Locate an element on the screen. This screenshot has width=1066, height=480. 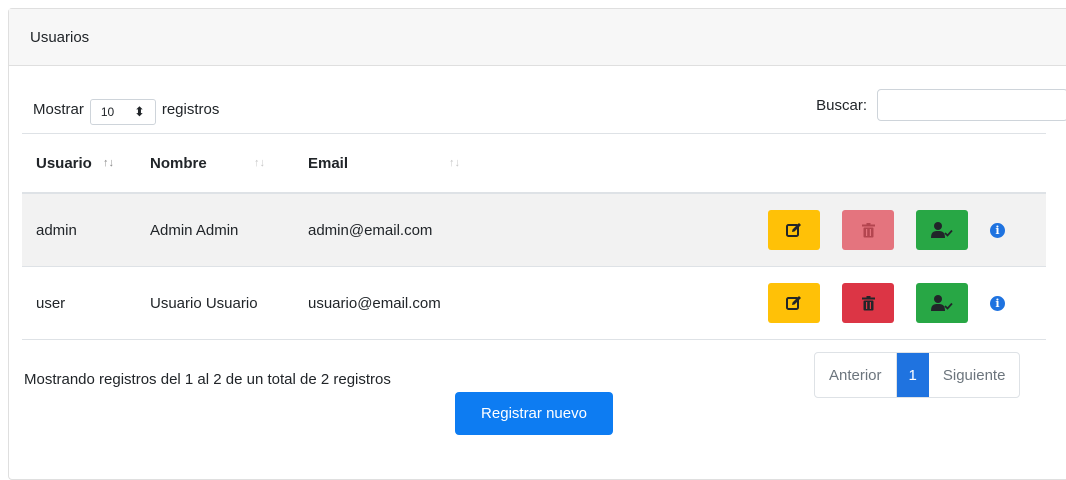
register-new-button: Registrar nuevo is located at coordinates (534, 413).